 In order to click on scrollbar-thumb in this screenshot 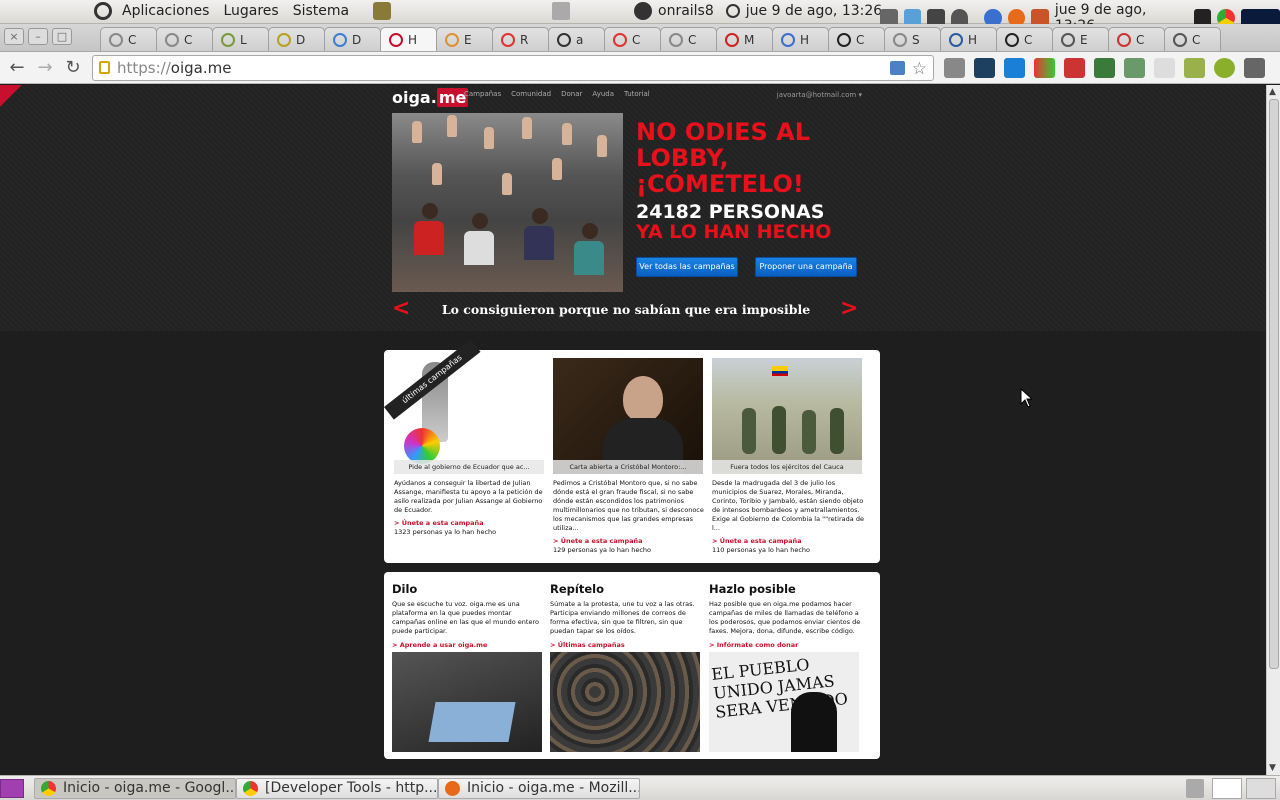, I will do `click(1274, 384)`.